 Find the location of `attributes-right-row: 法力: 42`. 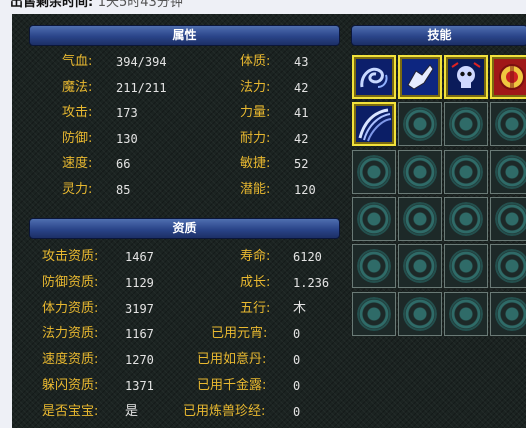

attributes-right-row: 法力: 42 is located at coordinates (177, 88).